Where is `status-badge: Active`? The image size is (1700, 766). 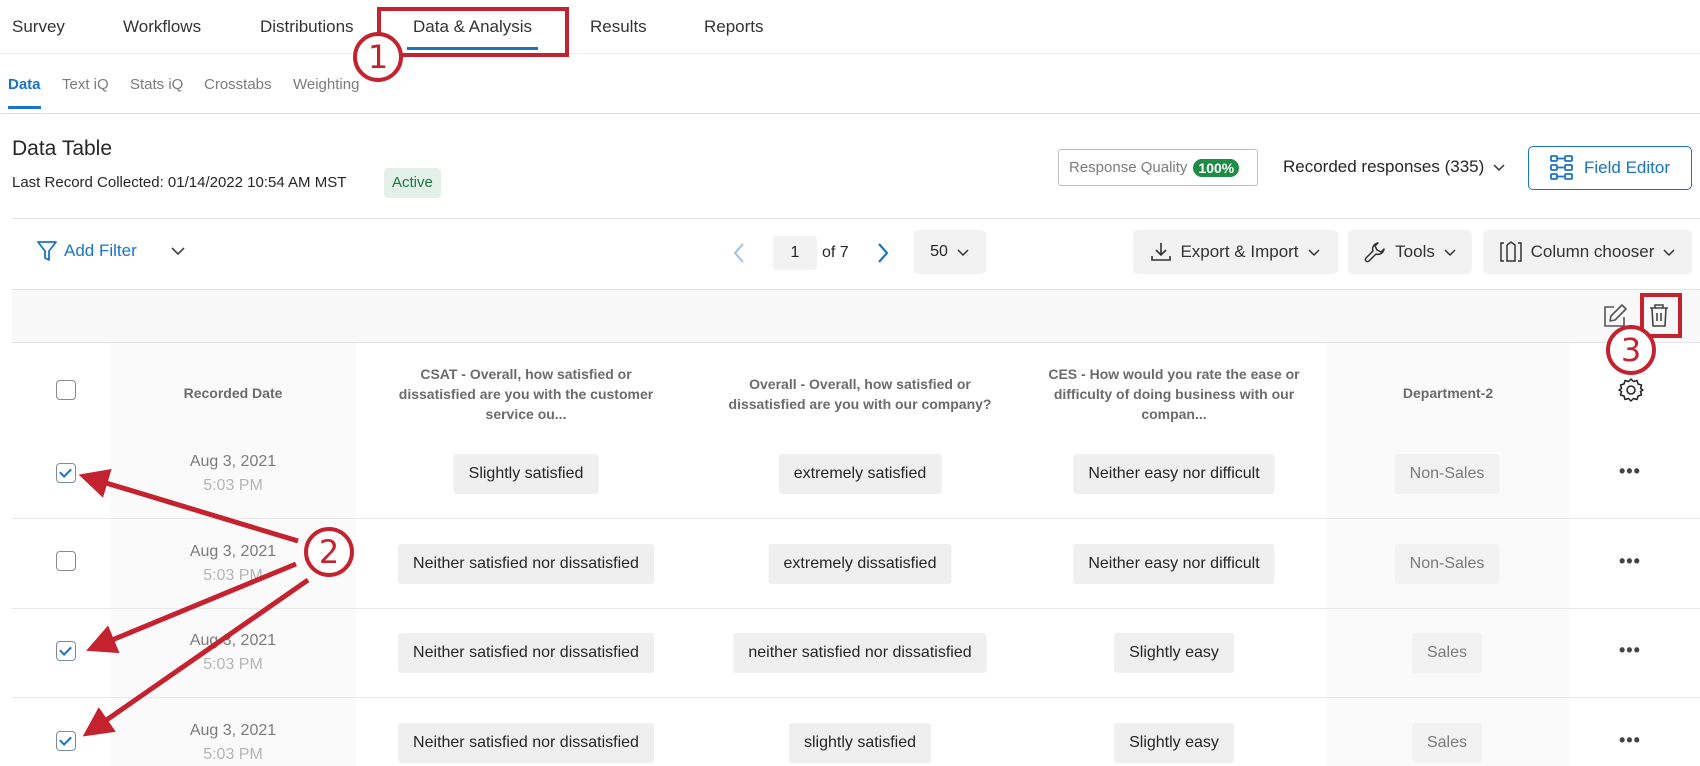 status-badge: Active is located at coordinates (412, 183).